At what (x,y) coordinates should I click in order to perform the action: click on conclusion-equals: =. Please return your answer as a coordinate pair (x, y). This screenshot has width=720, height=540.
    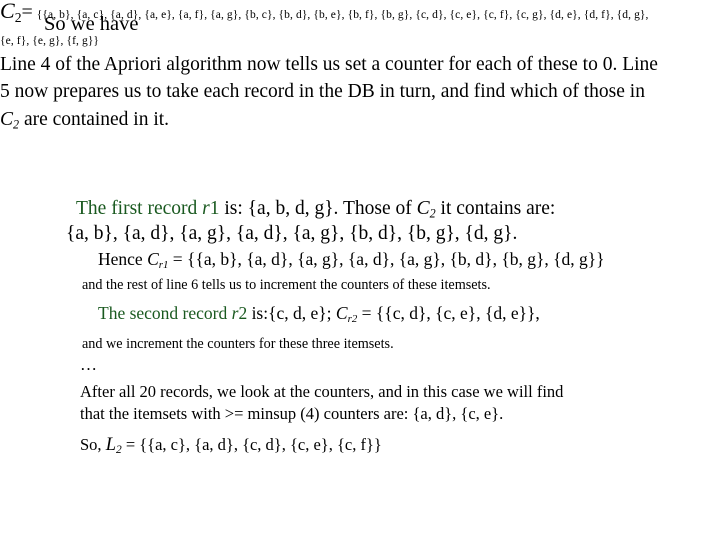
    Looking at the image, I should click on (130, 444).